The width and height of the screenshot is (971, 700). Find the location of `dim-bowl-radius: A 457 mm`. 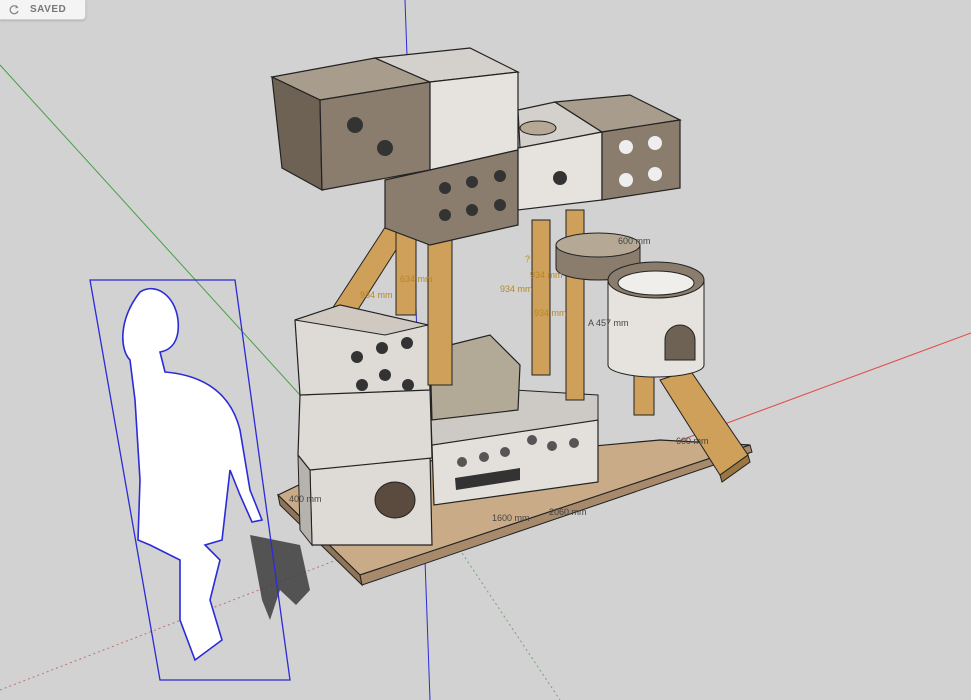

dim-bowl-radius: A 457 mm is located at coordinates (608, 323).